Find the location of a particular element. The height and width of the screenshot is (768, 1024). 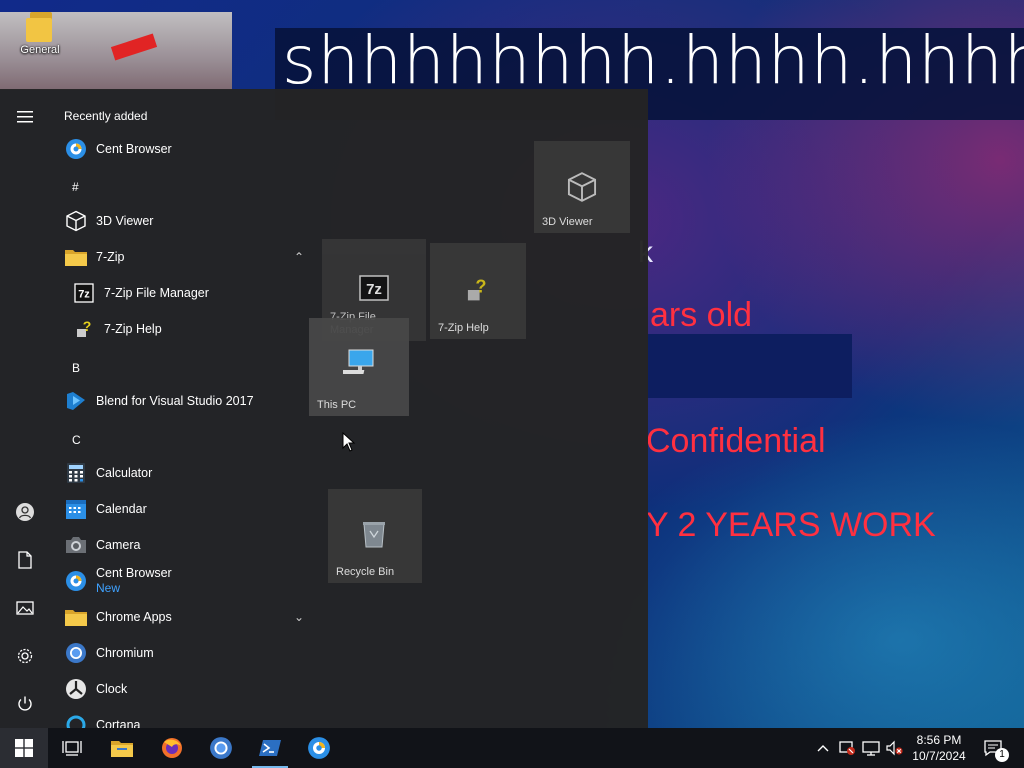

taskbar-powershell is located at coordinates (270, 748).